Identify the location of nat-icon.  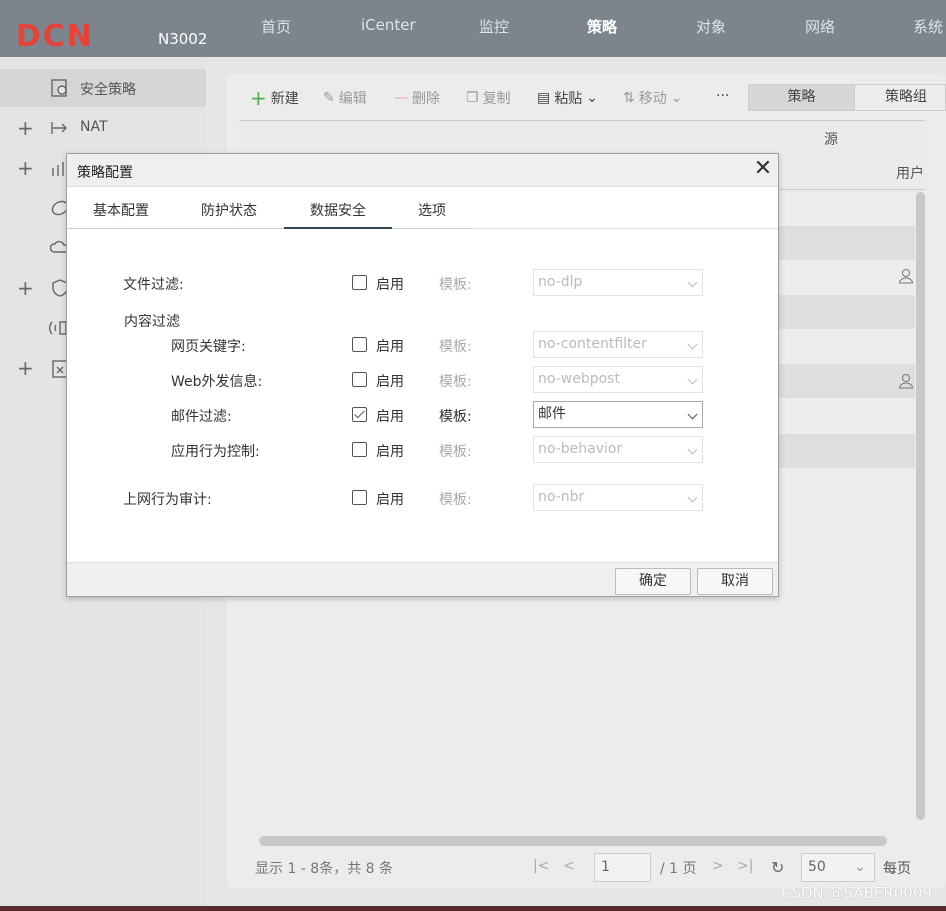
(59, 128).